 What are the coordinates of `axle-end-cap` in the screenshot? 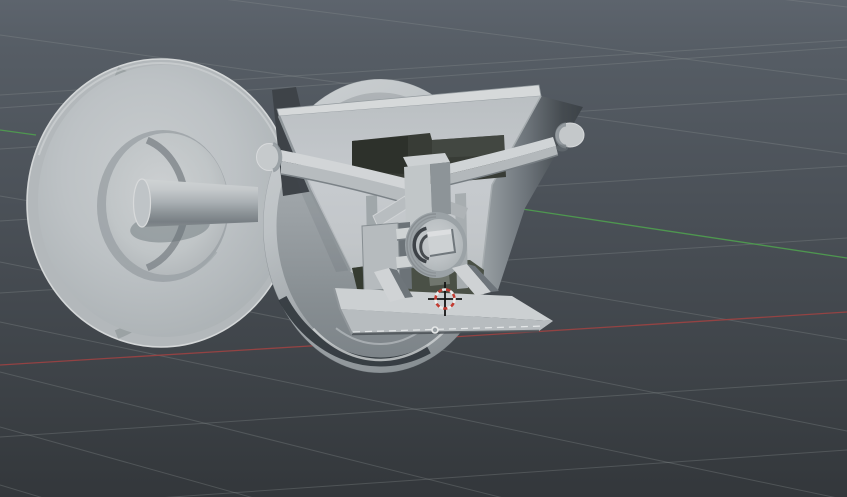 It's located at (142, 203).